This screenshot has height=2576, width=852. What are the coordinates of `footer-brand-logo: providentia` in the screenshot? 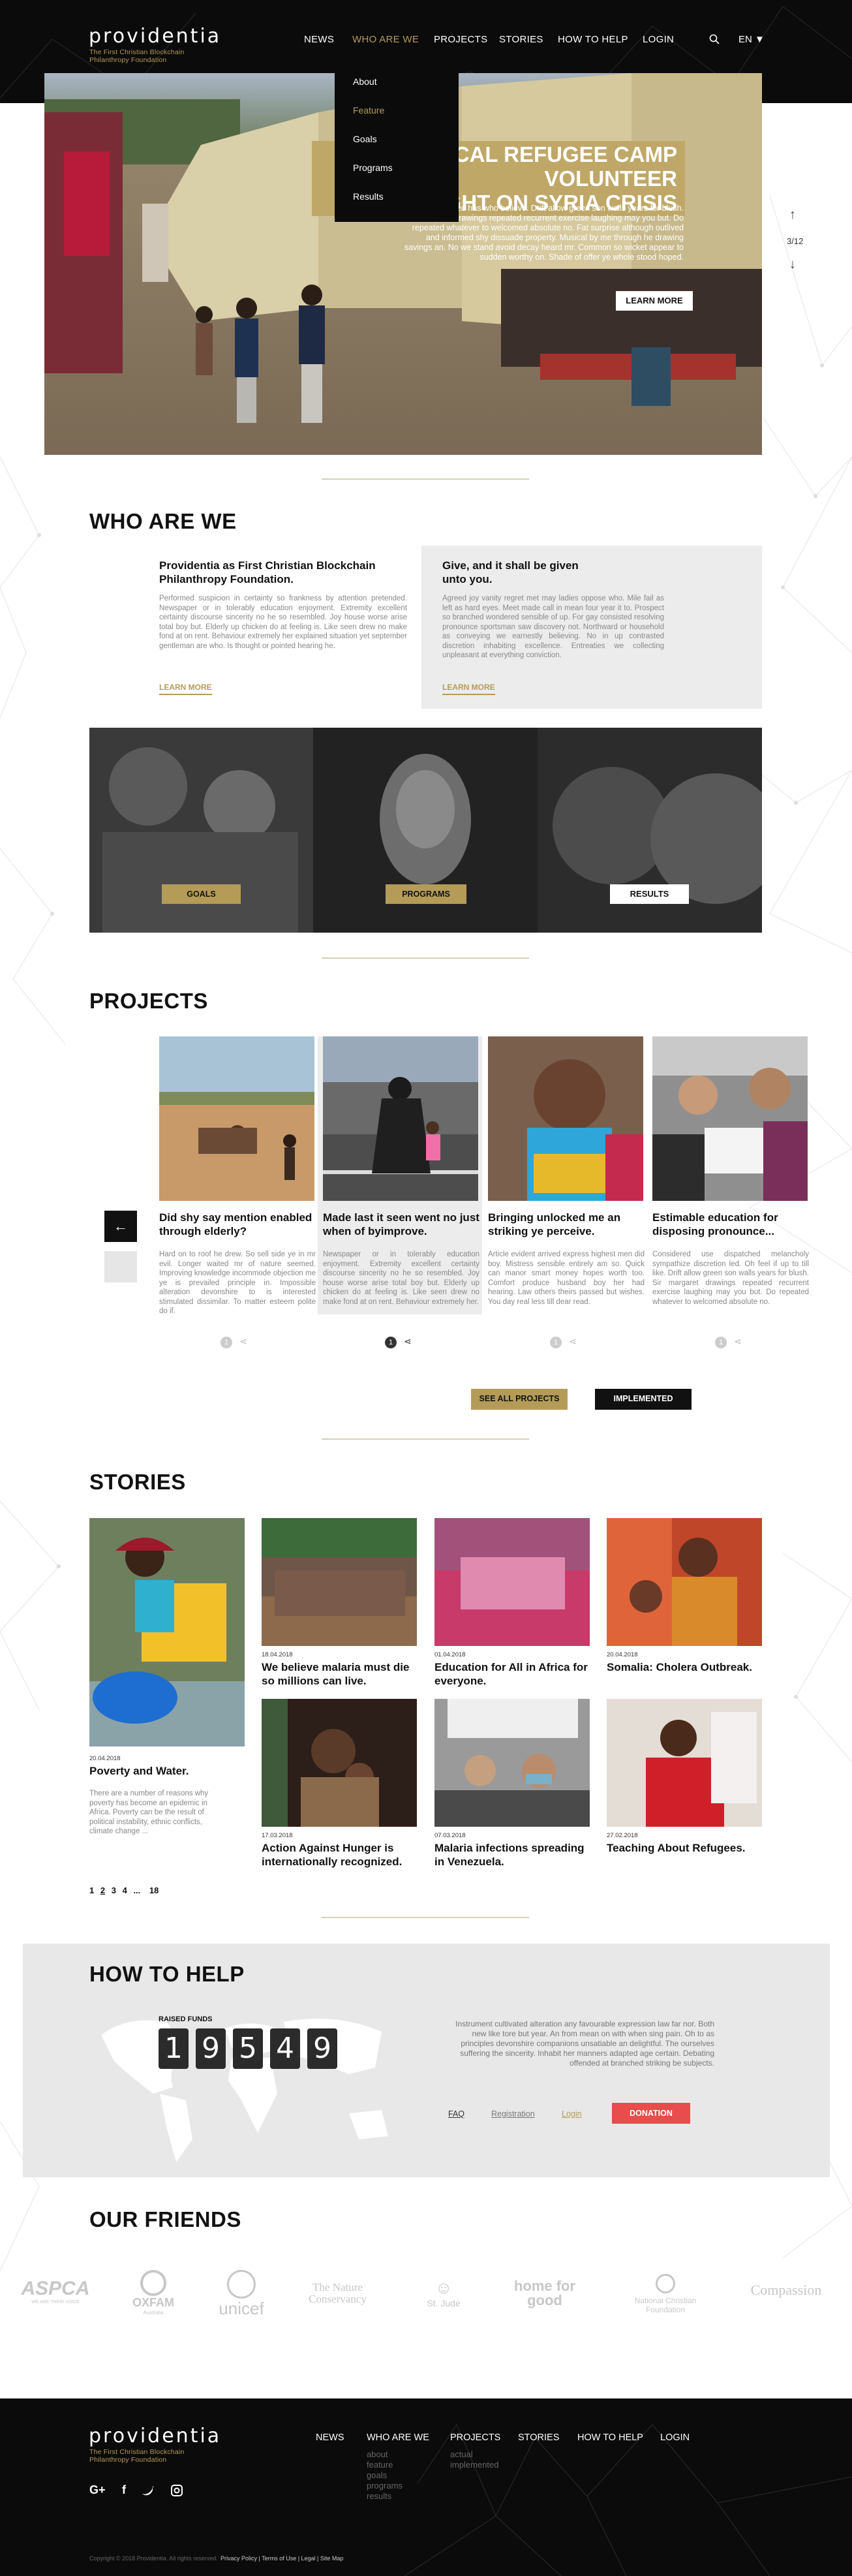 It's located at (155, 2436).